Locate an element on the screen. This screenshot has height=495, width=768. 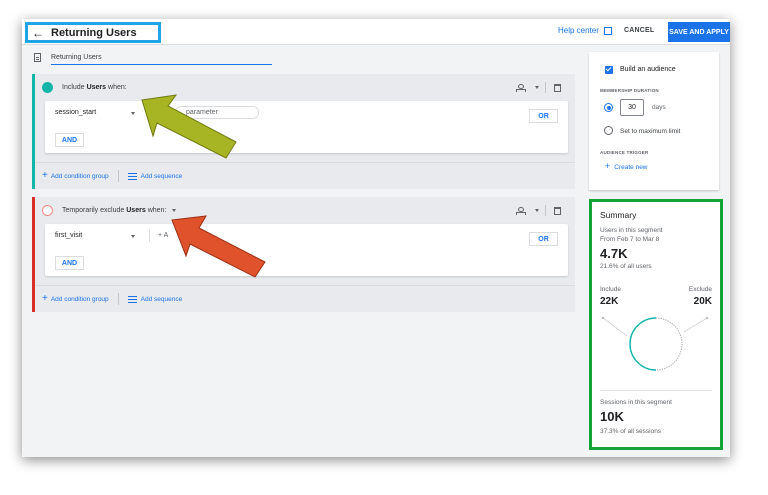
summary-title: Summary is located at coordinates (618, 215).